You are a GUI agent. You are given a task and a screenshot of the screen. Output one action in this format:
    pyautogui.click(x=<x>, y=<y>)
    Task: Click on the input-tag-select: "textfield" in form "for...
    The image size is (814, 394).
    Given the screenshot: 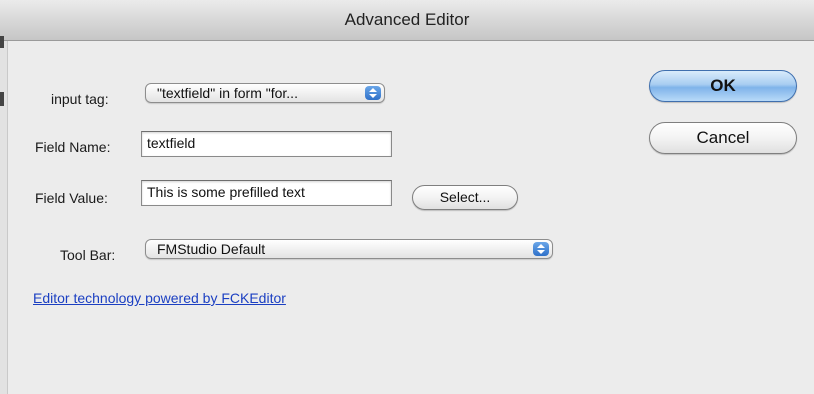 What is the action you would take?
    pyautogui.click(x=265, y=93)
    